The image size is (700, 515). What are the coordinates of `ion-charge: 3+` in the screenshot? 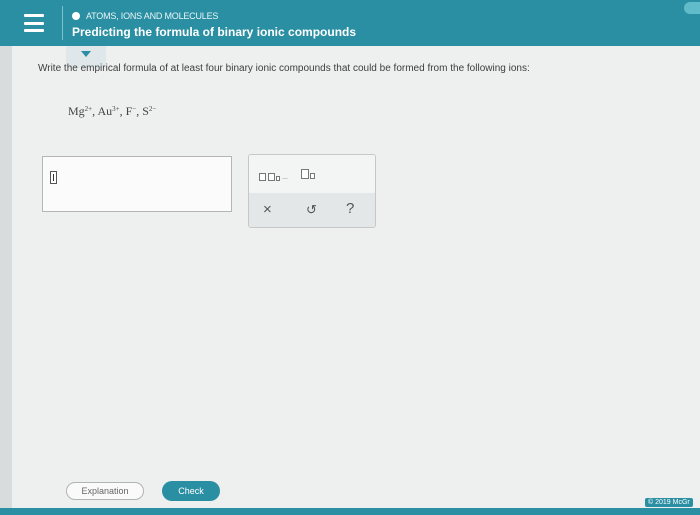 It's located at (116, 109).